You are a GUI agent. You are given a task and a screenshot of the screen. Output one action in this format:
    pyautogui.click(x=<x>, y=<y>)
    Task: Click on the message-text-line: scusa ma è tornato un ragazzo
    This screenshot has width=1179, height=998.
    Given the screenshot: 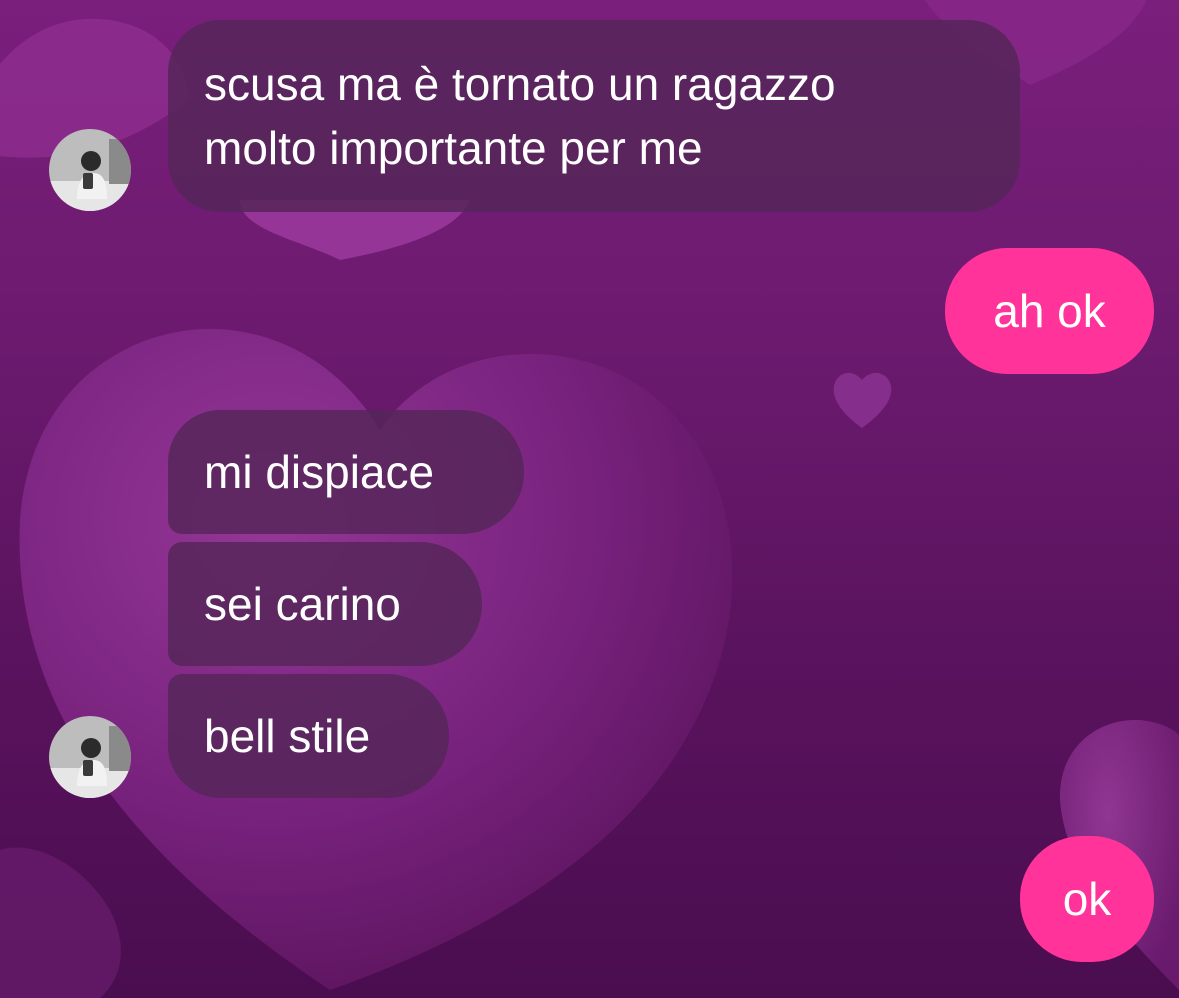 What is the action you would take?
    pyautogui.click(x=520, y=84)
    